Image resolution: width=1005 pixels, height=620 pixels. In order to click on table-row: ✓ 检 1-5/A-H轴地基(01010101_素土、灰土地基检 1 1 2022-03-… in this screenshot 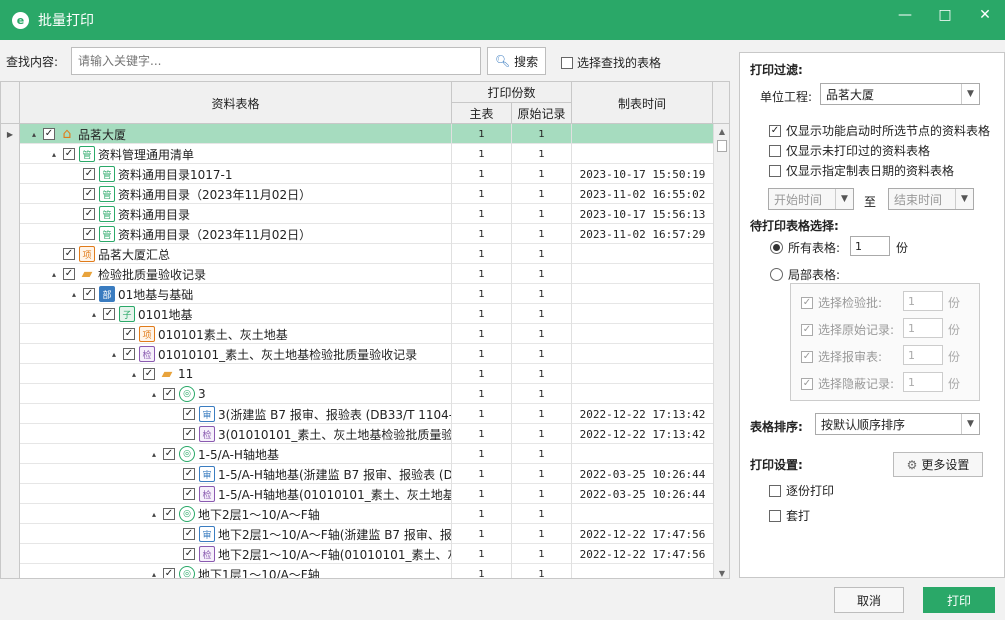, I will do `click(357, 494)`.